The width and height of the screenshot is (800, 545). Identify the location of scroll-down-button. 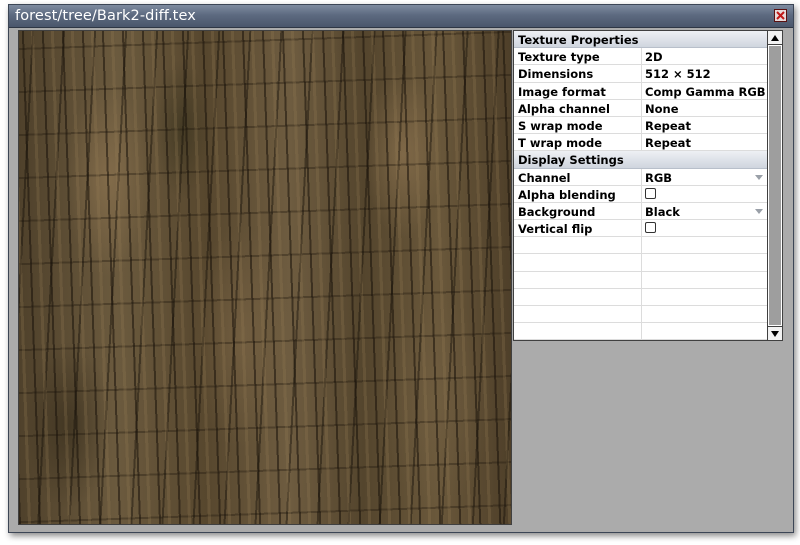
(775, 333).